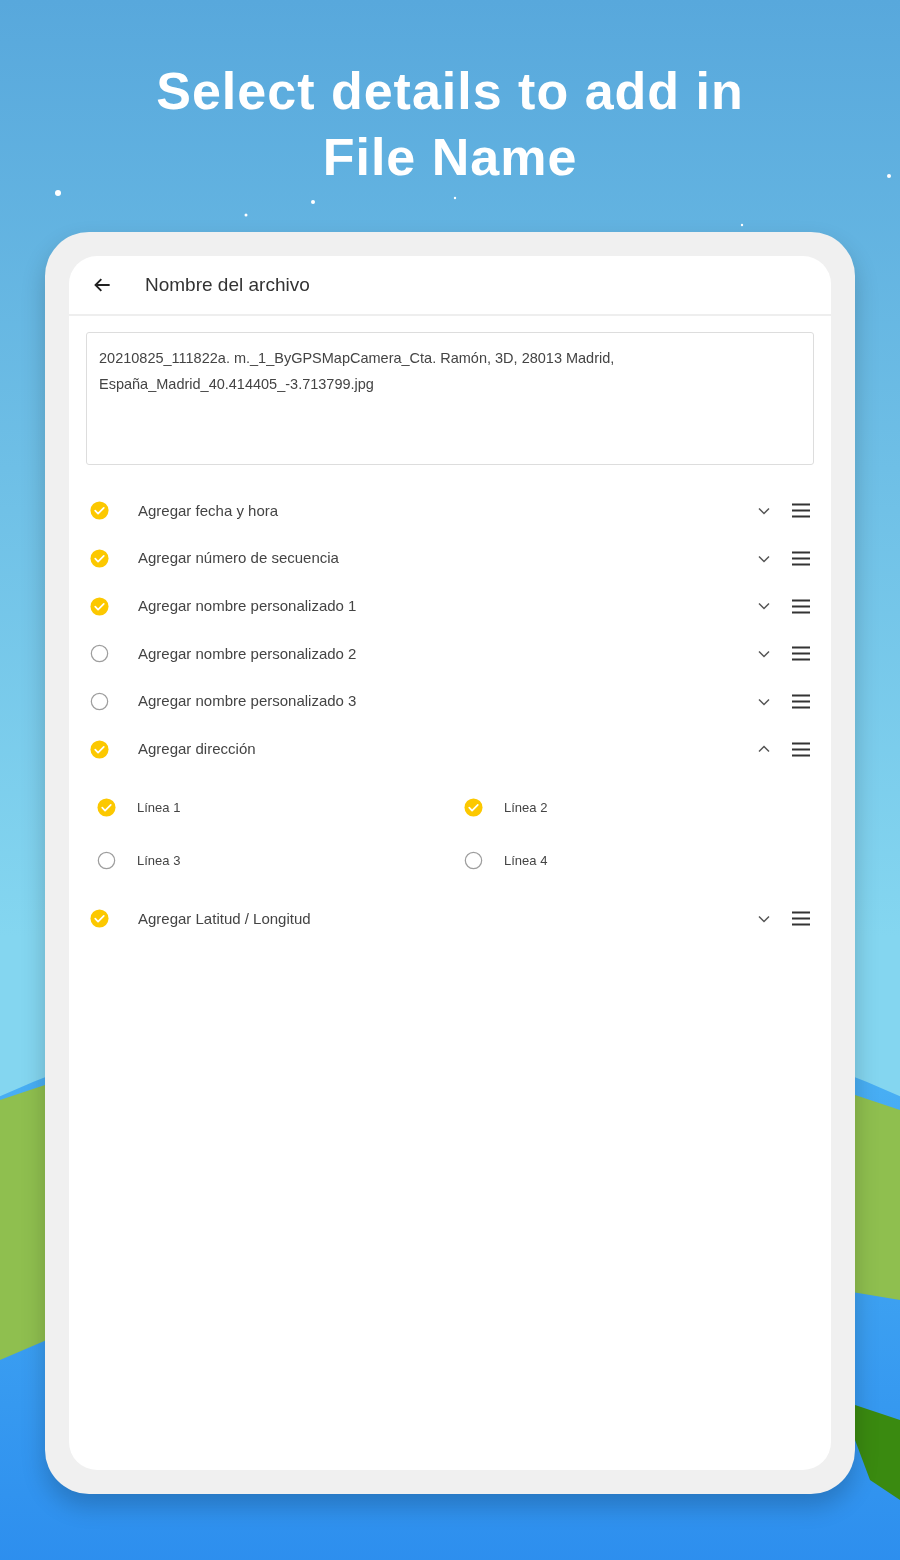  Describe the element at coordinates (248, 605) in the screenshot. I see `option-label: Agregar nombre personalizado 1` at that location.